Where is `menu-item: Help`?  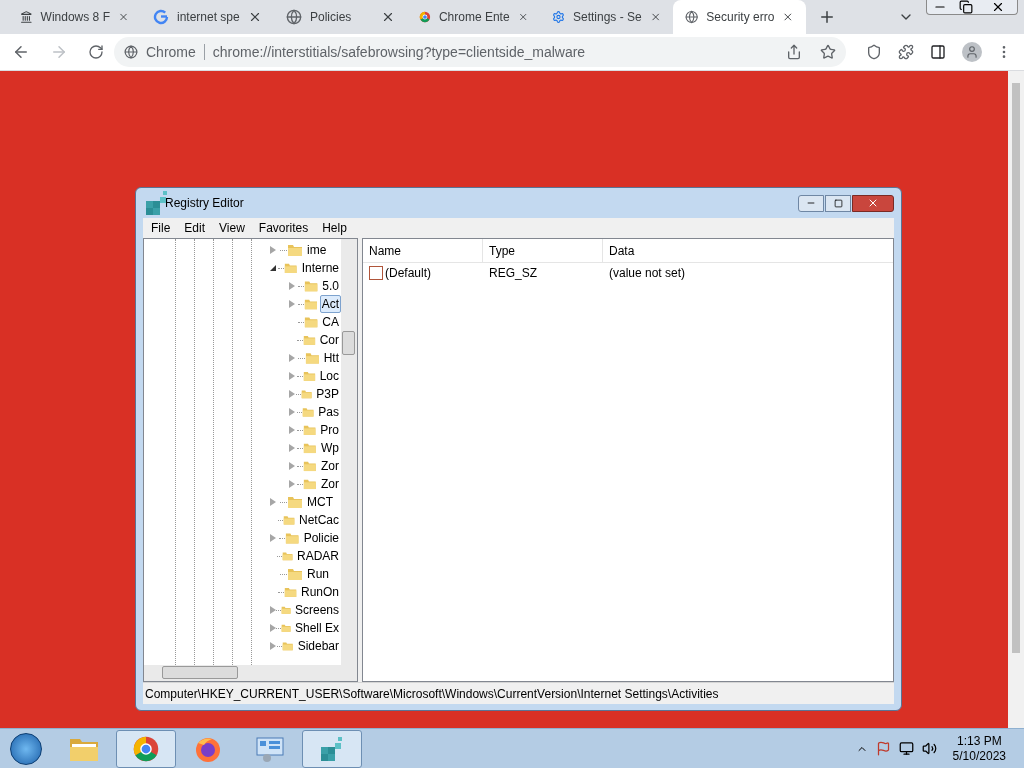 menu-item: Help is located at coordinates (334, 228).